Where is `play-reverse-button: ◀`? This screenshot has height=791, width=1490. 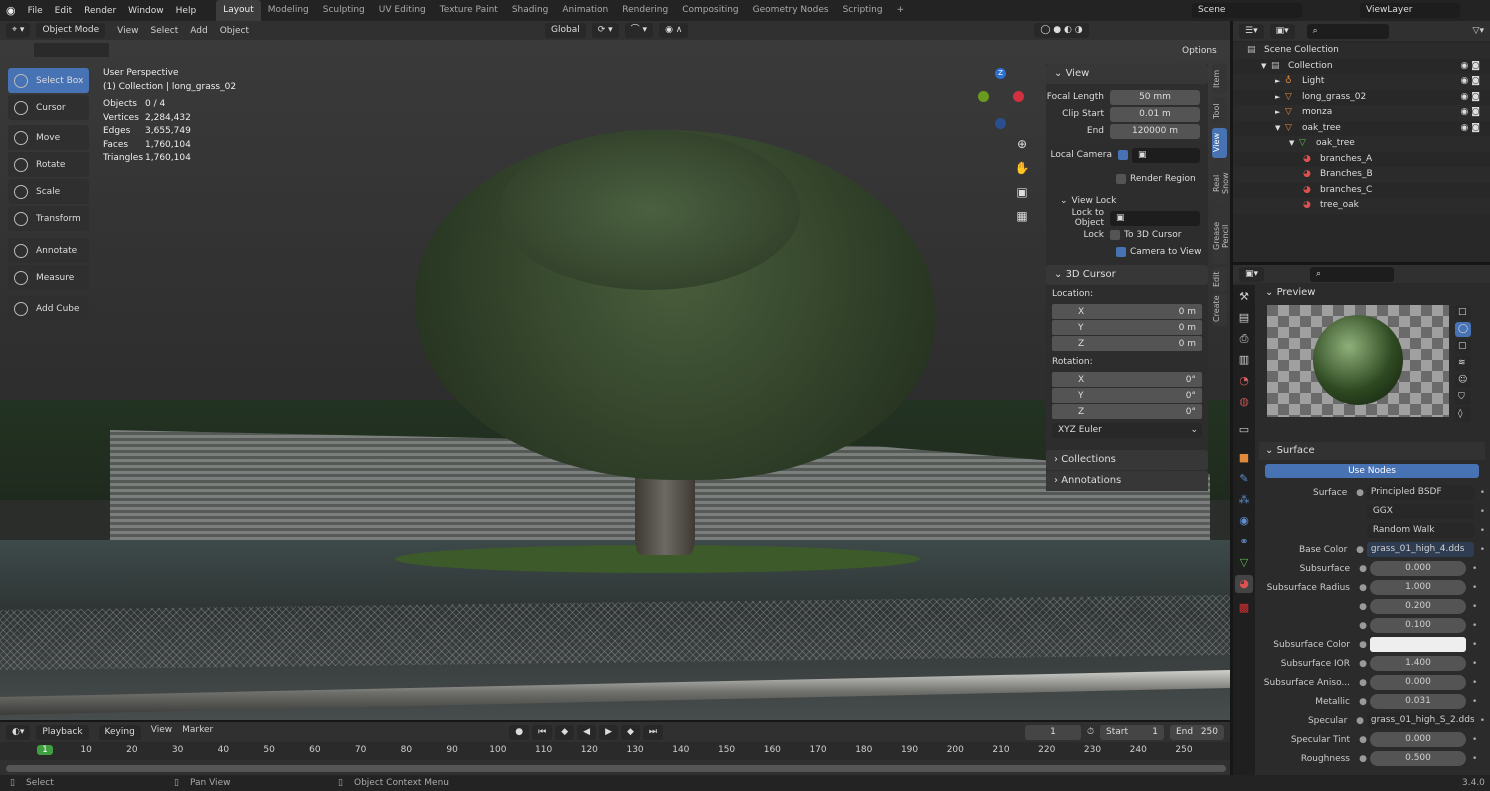 play-reverse-button: ◀ is located at coordinates (587, 732).